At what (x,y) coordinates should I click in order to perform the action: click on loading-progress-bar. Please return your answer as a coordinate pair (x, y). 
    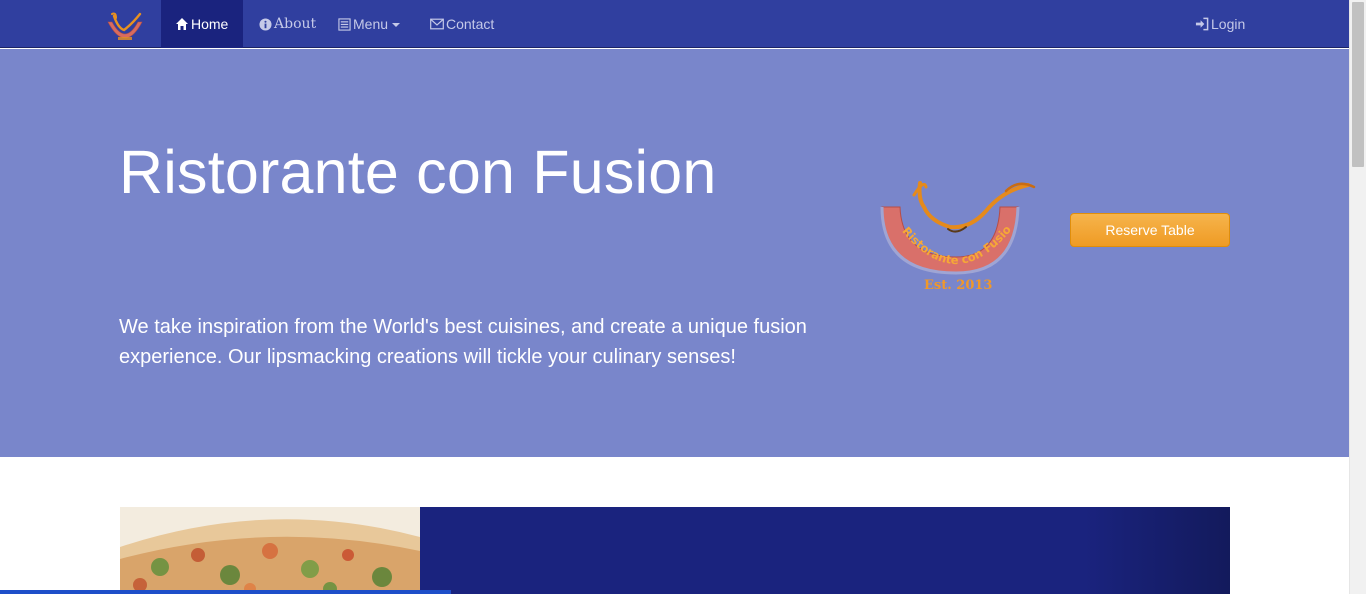
    Looking at the image, I should click on (225, 592).